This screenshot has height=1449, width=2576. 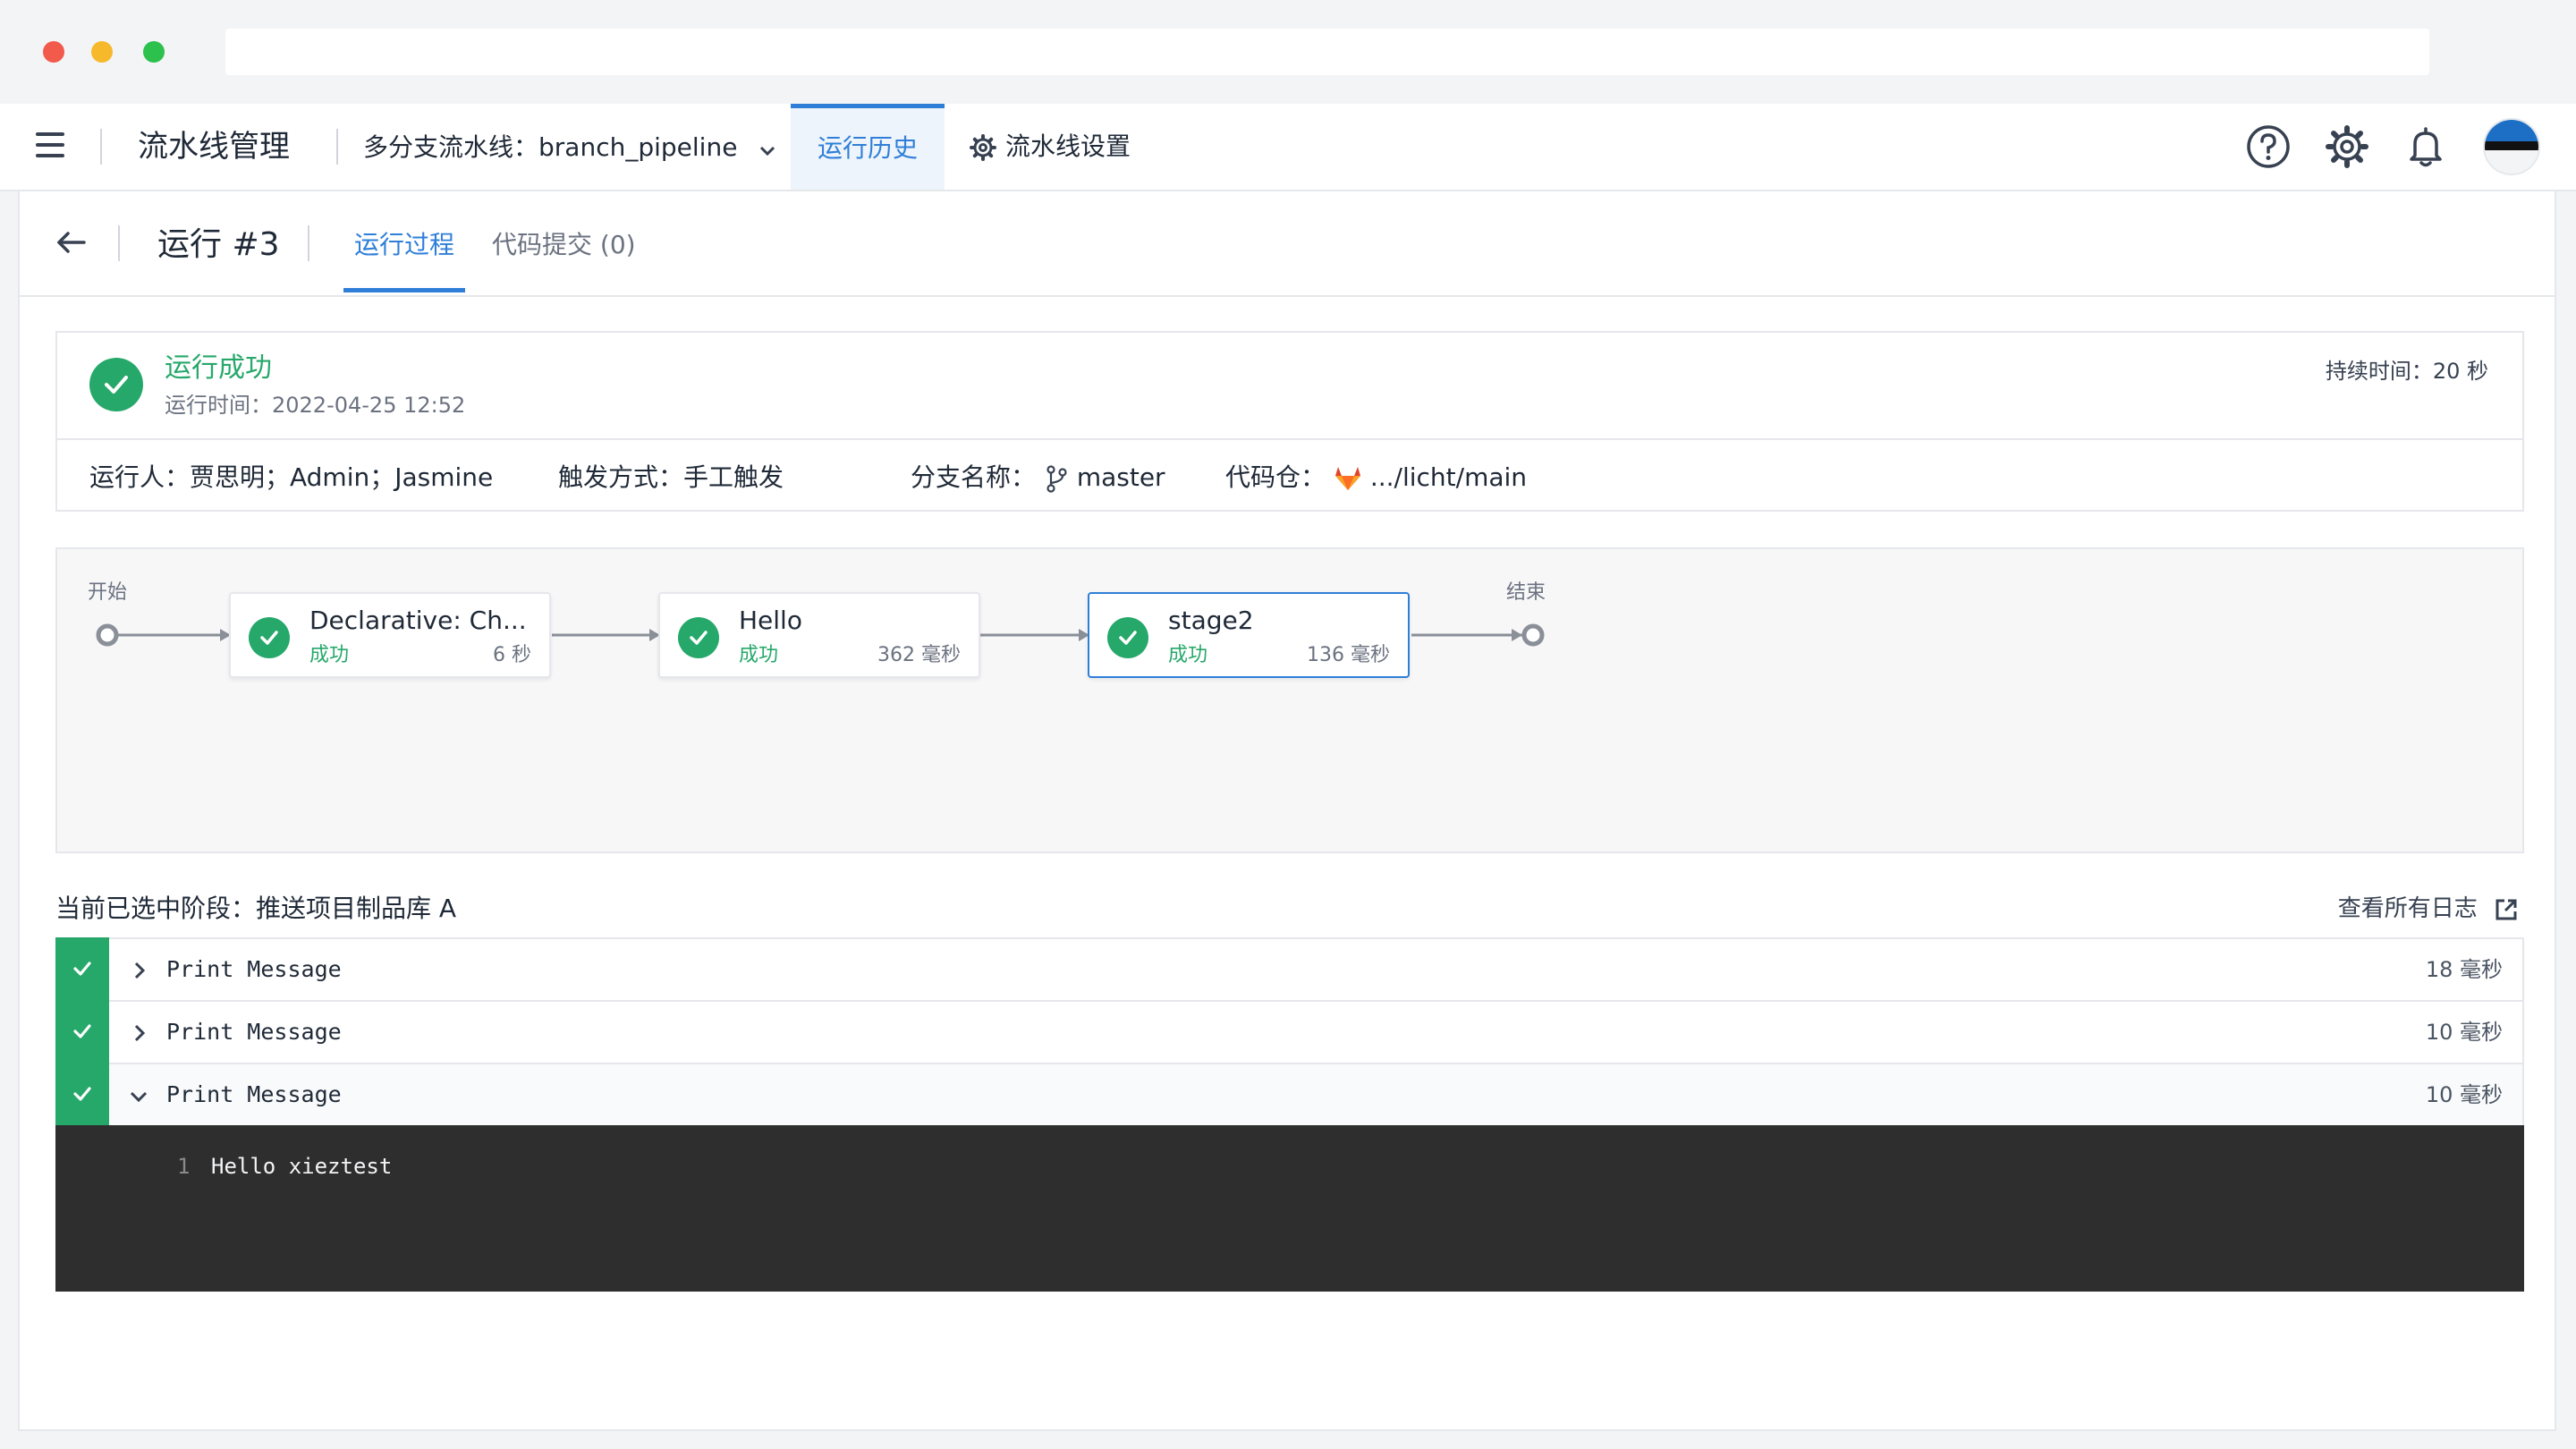 What do you see at coordinates (1038, 478) in the screenshot?
I see `branch-info: 分支名称： master` at bounding box center [1038, 478].